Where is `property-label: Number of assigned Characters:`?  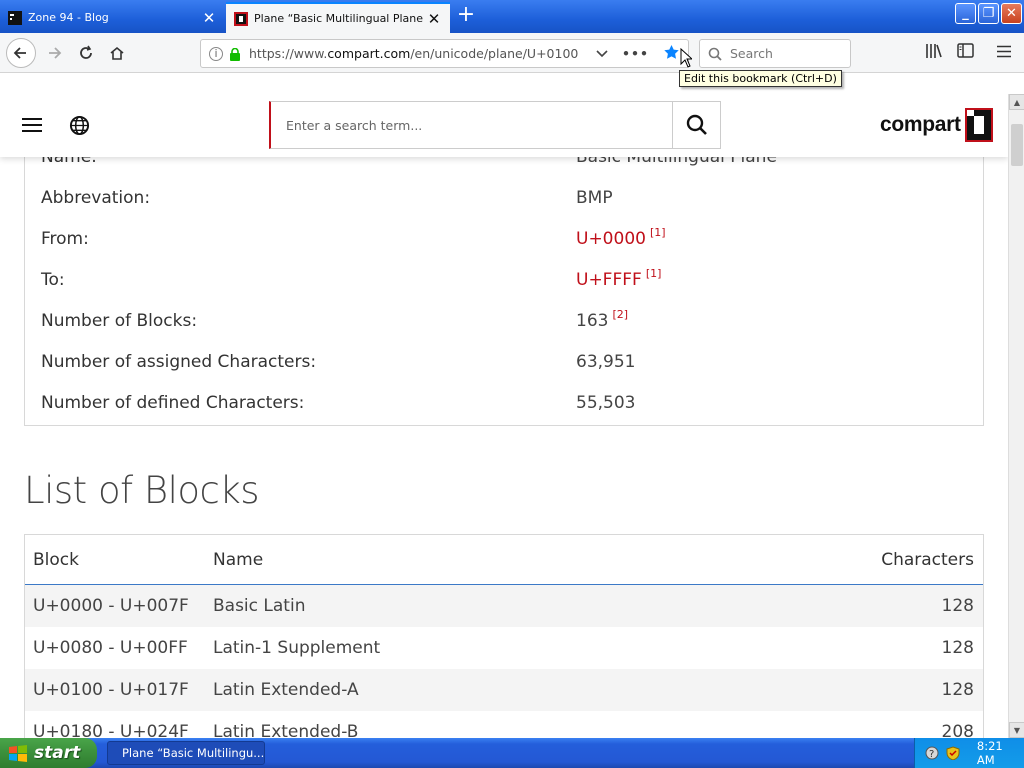 property-label: Number of assigned Characters: is located at coordinates (179, 362).